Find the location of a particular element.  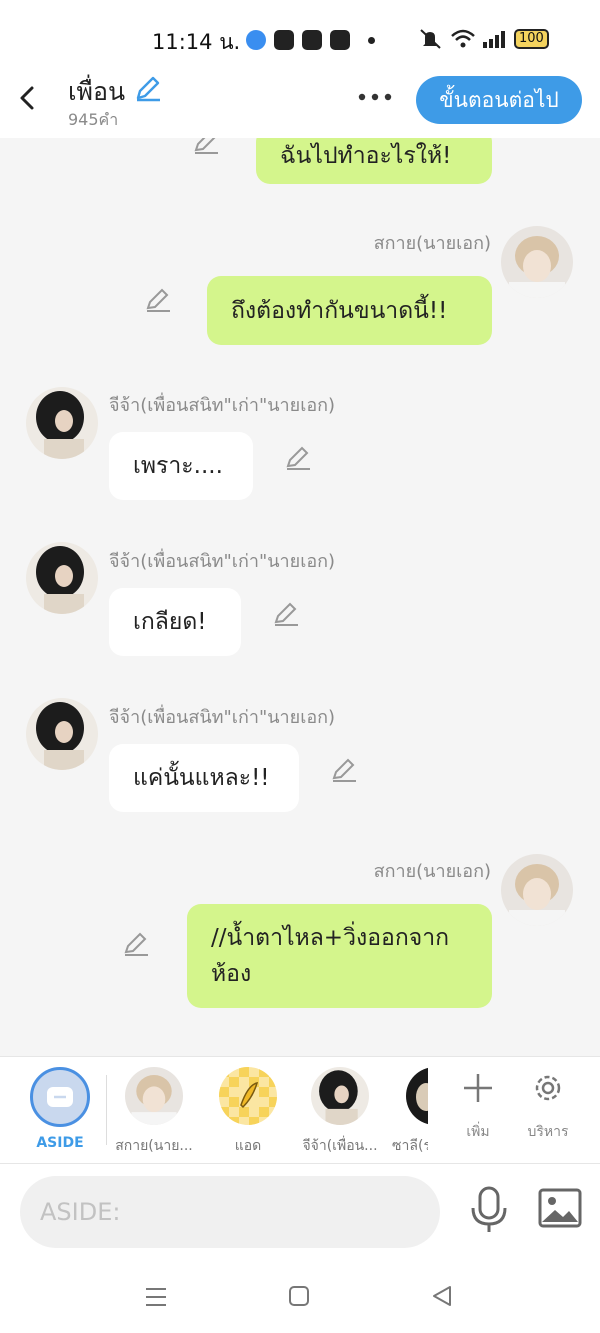

composer is located at coordinates (300, 1214).